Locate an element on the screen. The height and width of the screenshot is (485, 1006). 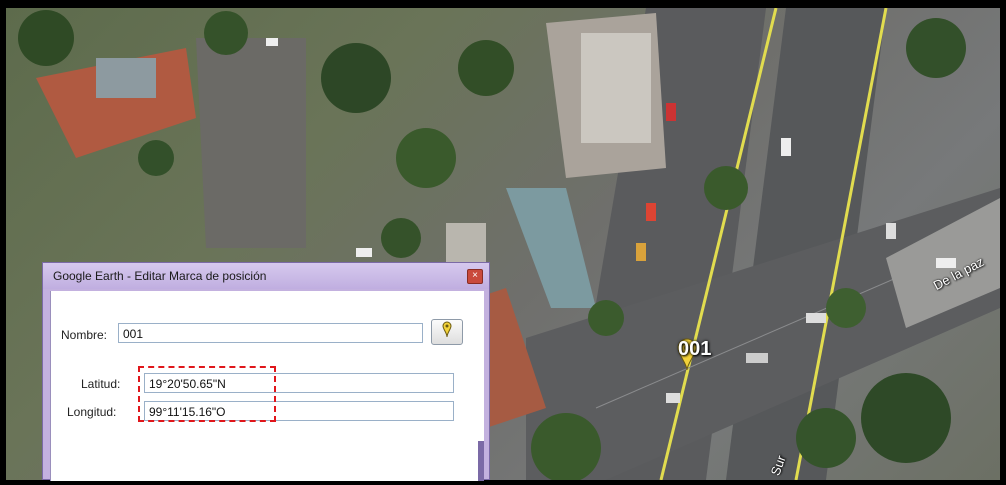
placemark-label: 001 is located at coordinates (694, 349).